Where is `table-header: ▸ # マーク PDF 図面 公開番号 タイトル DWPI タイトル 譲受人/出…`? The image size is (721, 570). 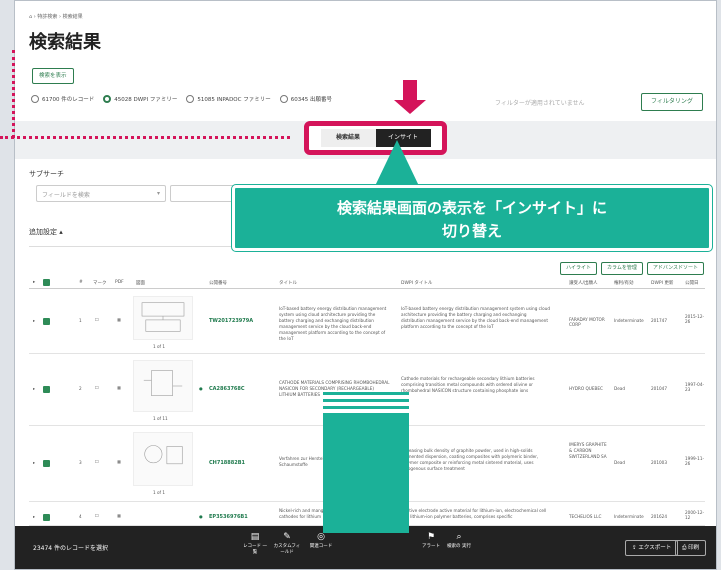 table-header: ▸ # マーク PDF 図面 公開番号 タイトル DWPI タイトル 譲受人/出… is located at coordinates (367, 283).